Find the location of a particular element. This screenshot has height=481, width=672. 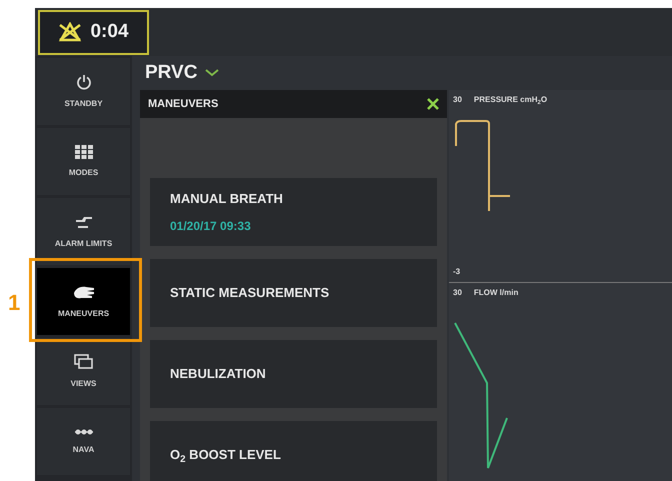

windows-icon is located at coordinates (84, 362).